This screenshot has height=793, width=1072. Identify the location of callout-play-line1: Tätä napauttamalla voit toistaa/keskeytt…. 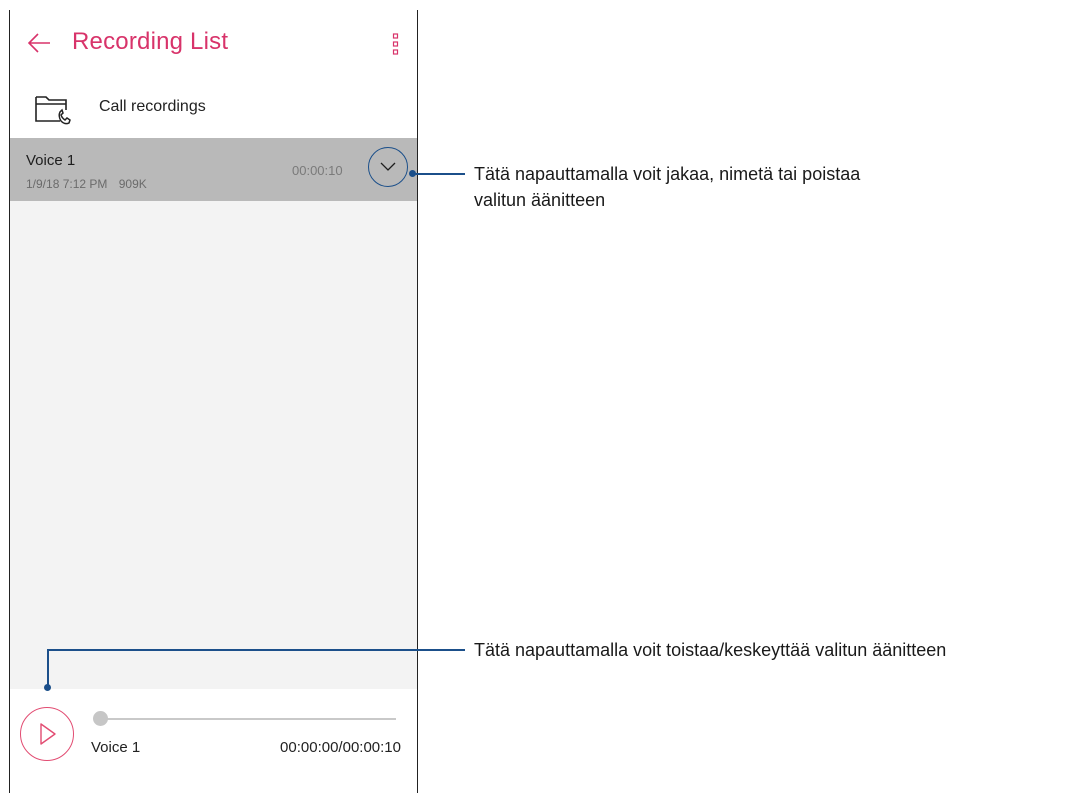
(710, 650).